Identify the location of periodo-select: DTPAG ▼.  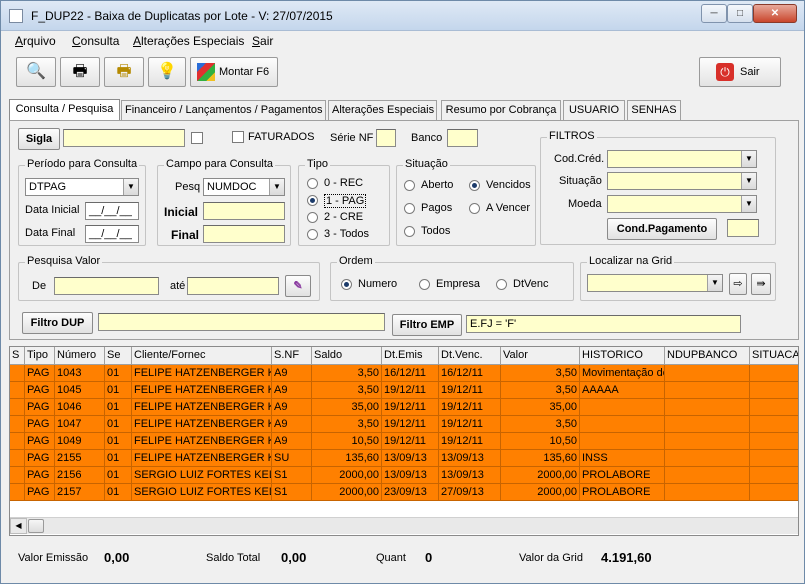
(82, 187).